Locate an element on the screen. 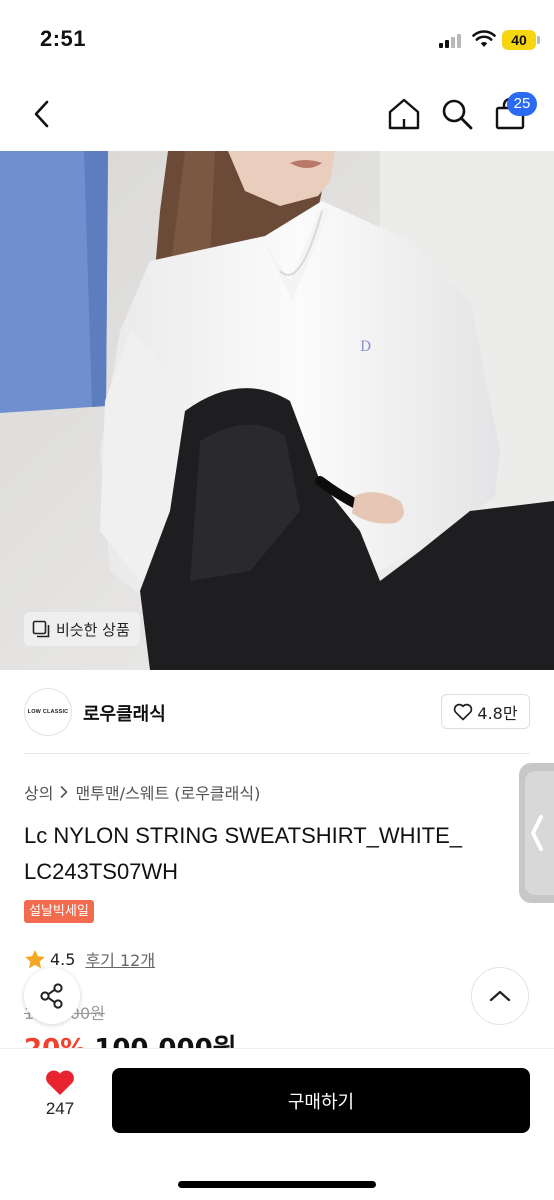 This screenshot has width=554, height=1200. chevron-right-icon is located at coordinates (64, 792).